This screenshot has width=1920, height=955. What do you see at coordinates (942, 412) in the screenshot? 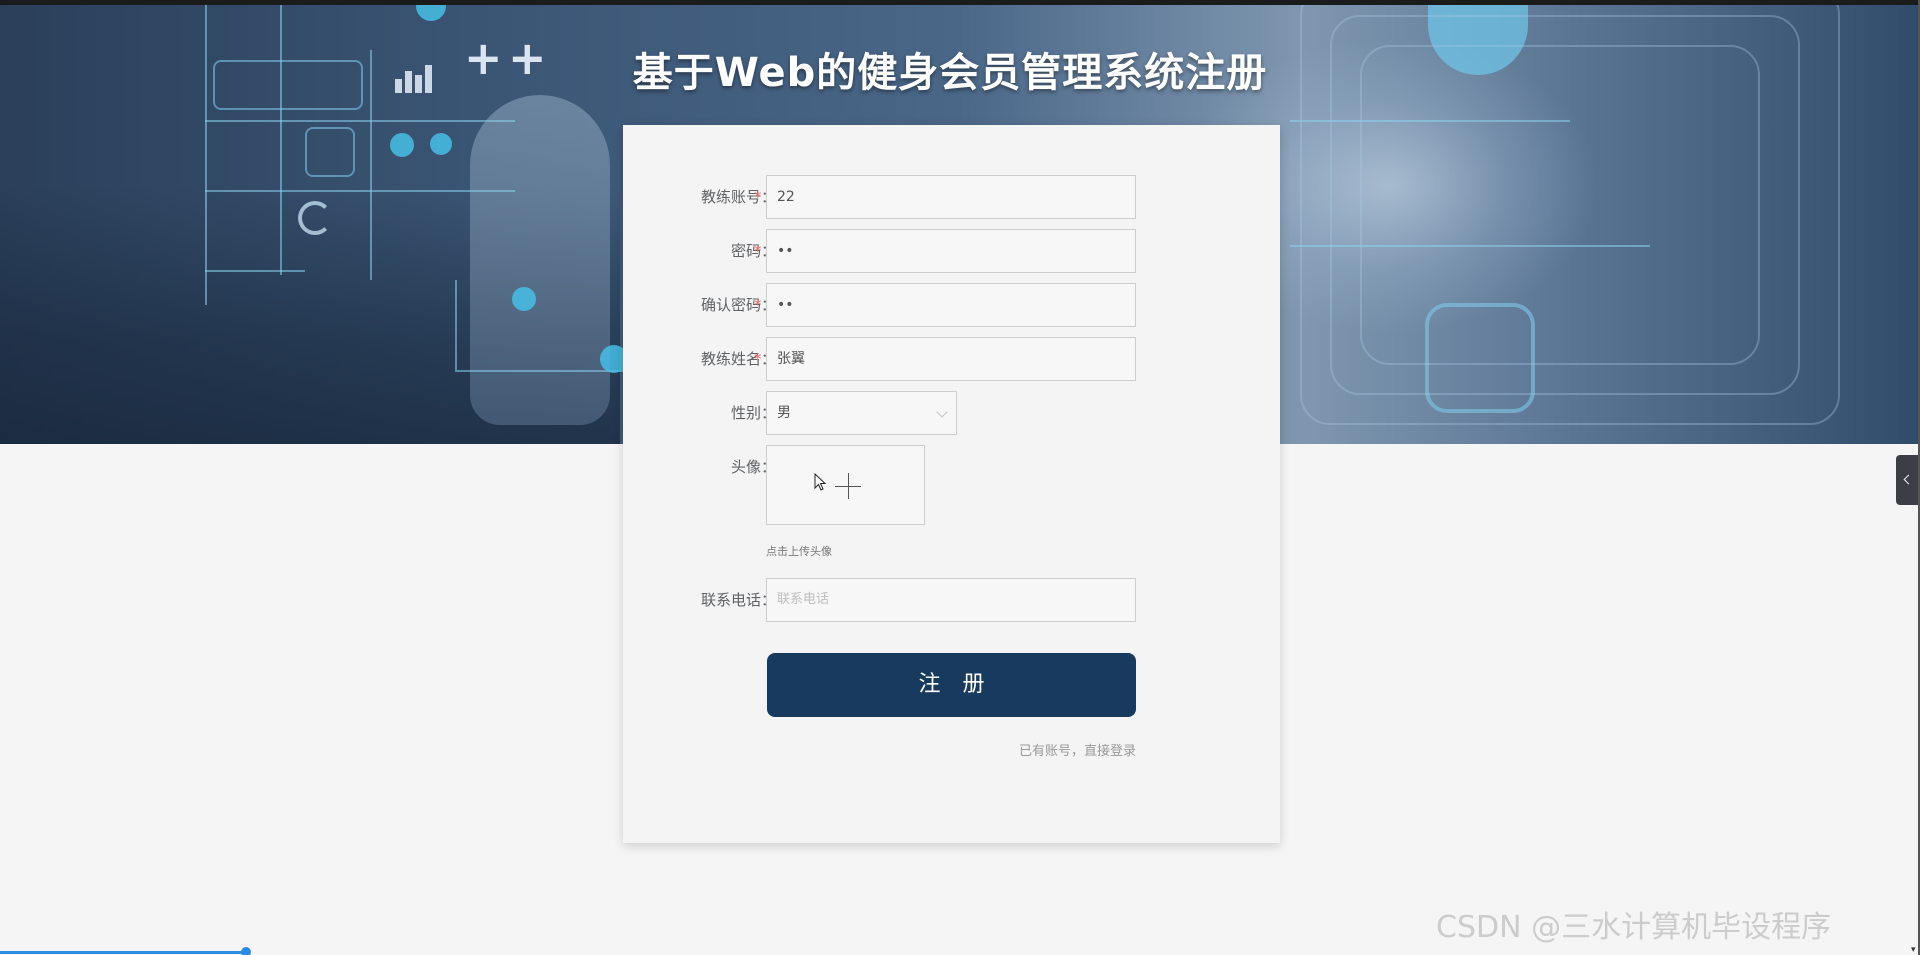
I see `chevron-down-icon` at bounding box center [942, 412].